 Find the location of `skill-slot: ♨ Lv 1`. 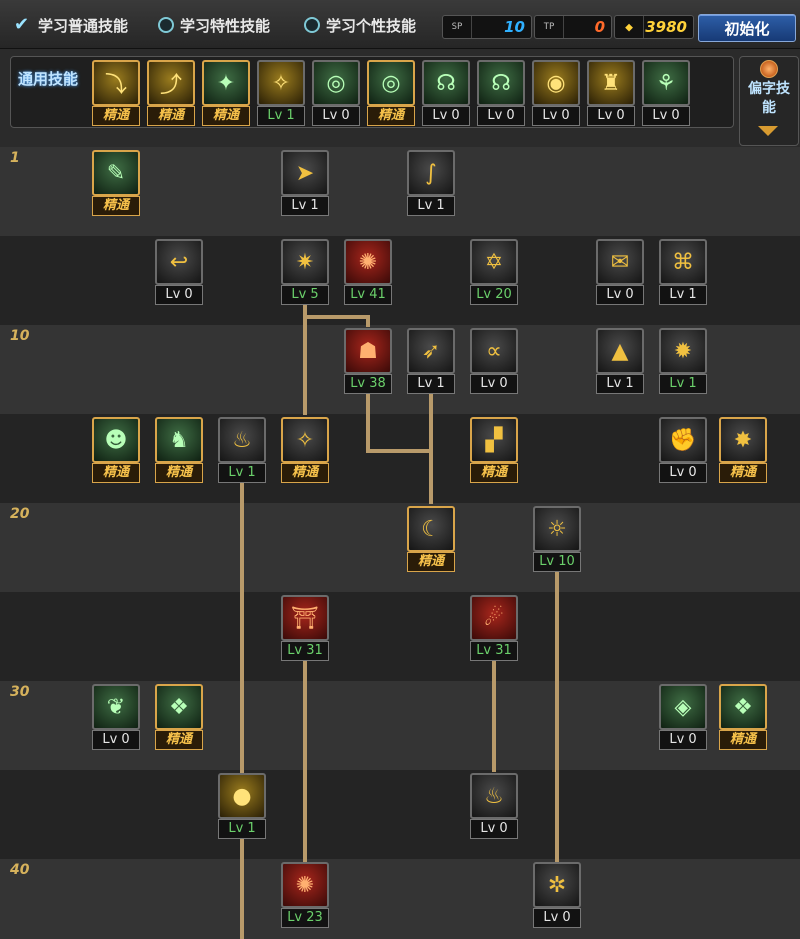

skill-slot: ♨ Lv 1 is located at coordinates (242, 450).